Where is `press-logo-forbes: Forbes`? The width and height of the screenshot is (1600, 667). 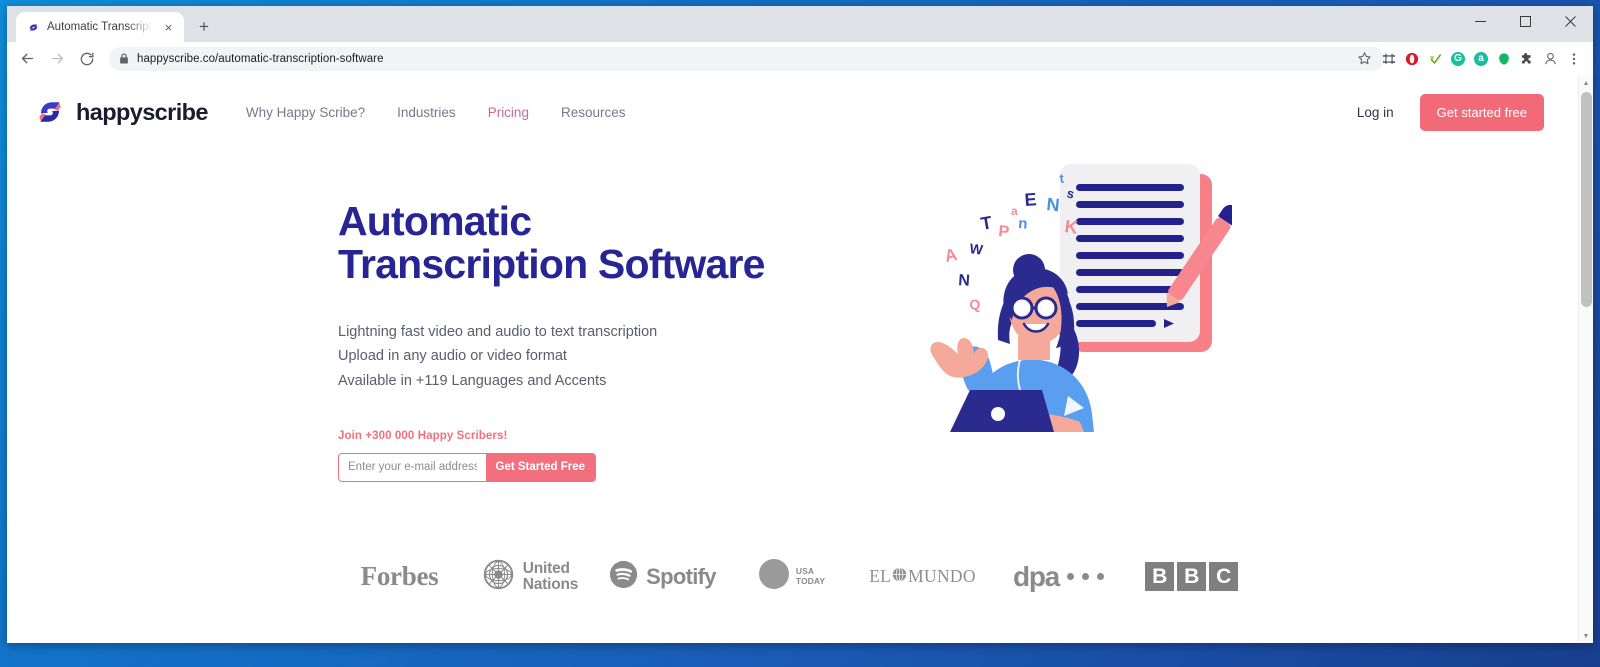 press-logo-forbes: Forbes is located at coordinates (399, 576).